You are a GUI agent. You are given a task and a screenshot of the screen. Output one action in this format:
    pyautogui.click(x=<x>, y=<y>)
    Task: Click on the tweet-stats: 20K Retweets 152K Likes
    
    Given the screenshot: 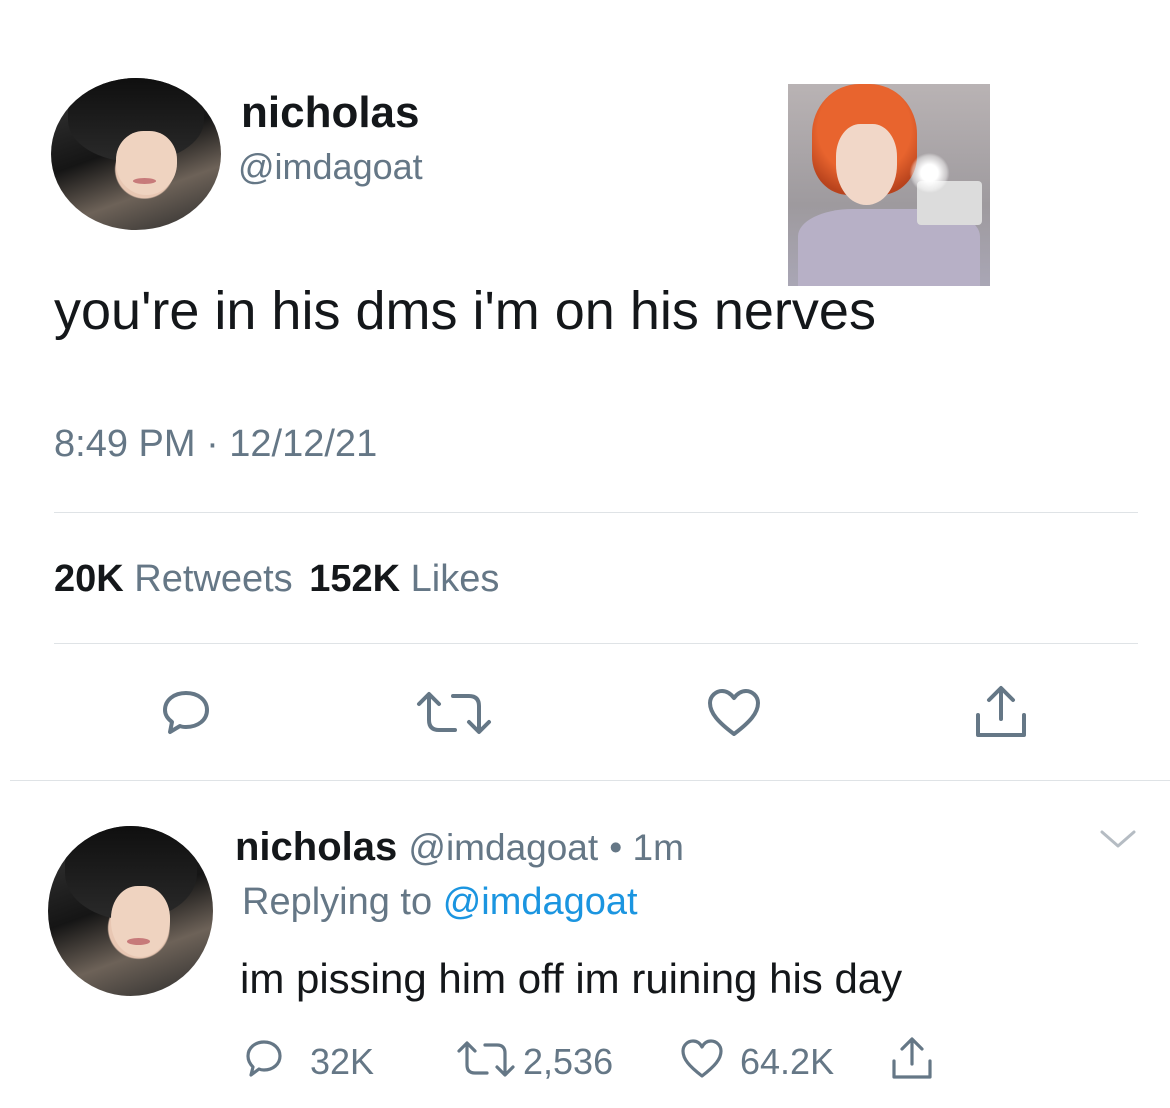 What is the action you would take?
    pyautogui.click(x=276, y=579)
    